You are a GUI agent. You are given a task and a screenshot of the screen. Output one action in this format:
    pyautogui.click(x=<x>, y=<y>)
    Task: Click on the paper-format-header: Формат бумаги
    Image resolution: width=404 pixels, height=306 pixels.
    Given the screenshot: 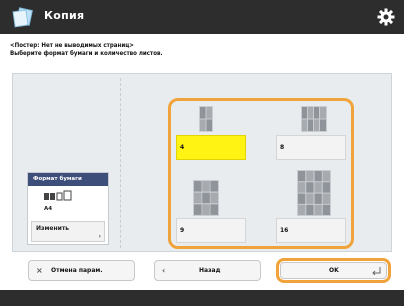 What is the action you would take?
    pyautogui.click(x=68, y=179)
    